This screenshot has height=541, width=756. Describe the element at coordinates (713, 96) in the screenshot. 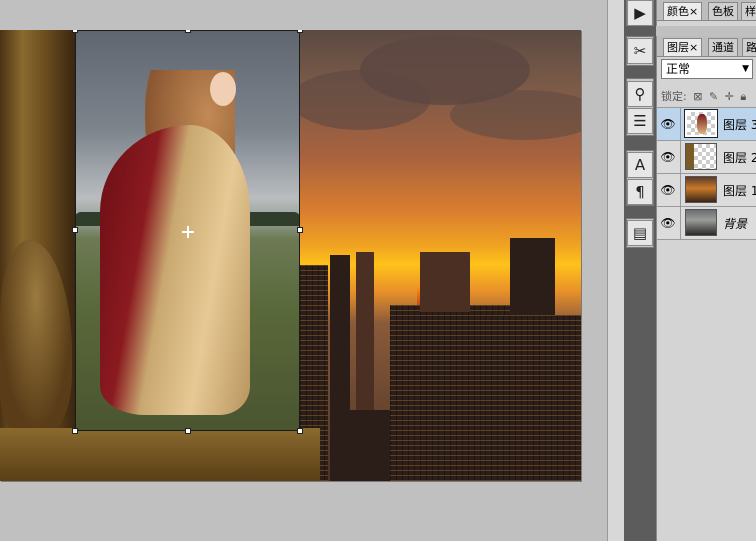

I see `lock-paint-icon: ✎` at that location.